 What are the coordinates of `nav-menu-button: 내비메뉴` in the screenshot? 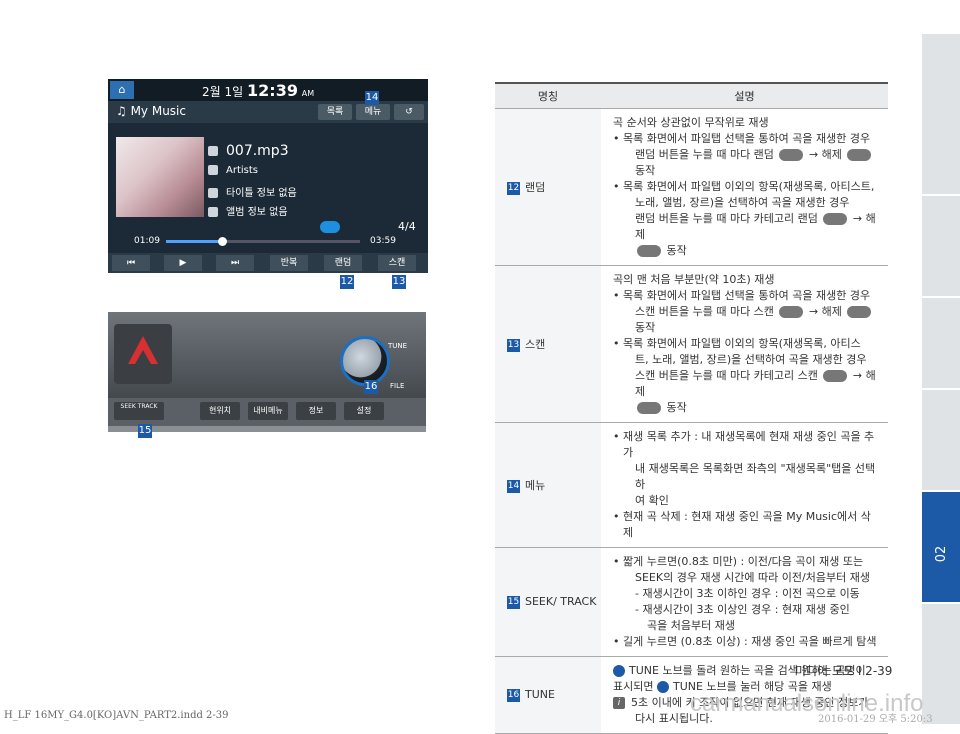 It's located at (268, 411).